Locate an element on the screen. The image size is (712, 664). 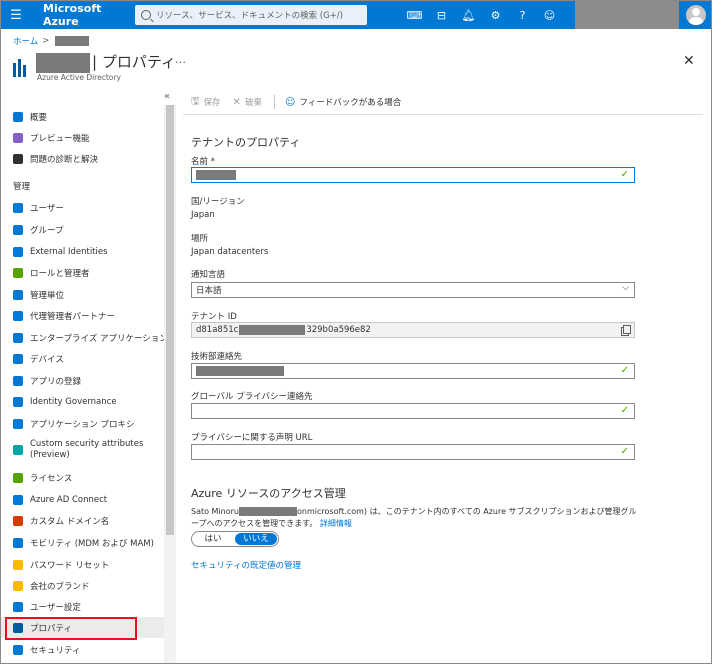
feedback-button: ☺ フィードバックがある場合 is located at coordinates (343, 102).